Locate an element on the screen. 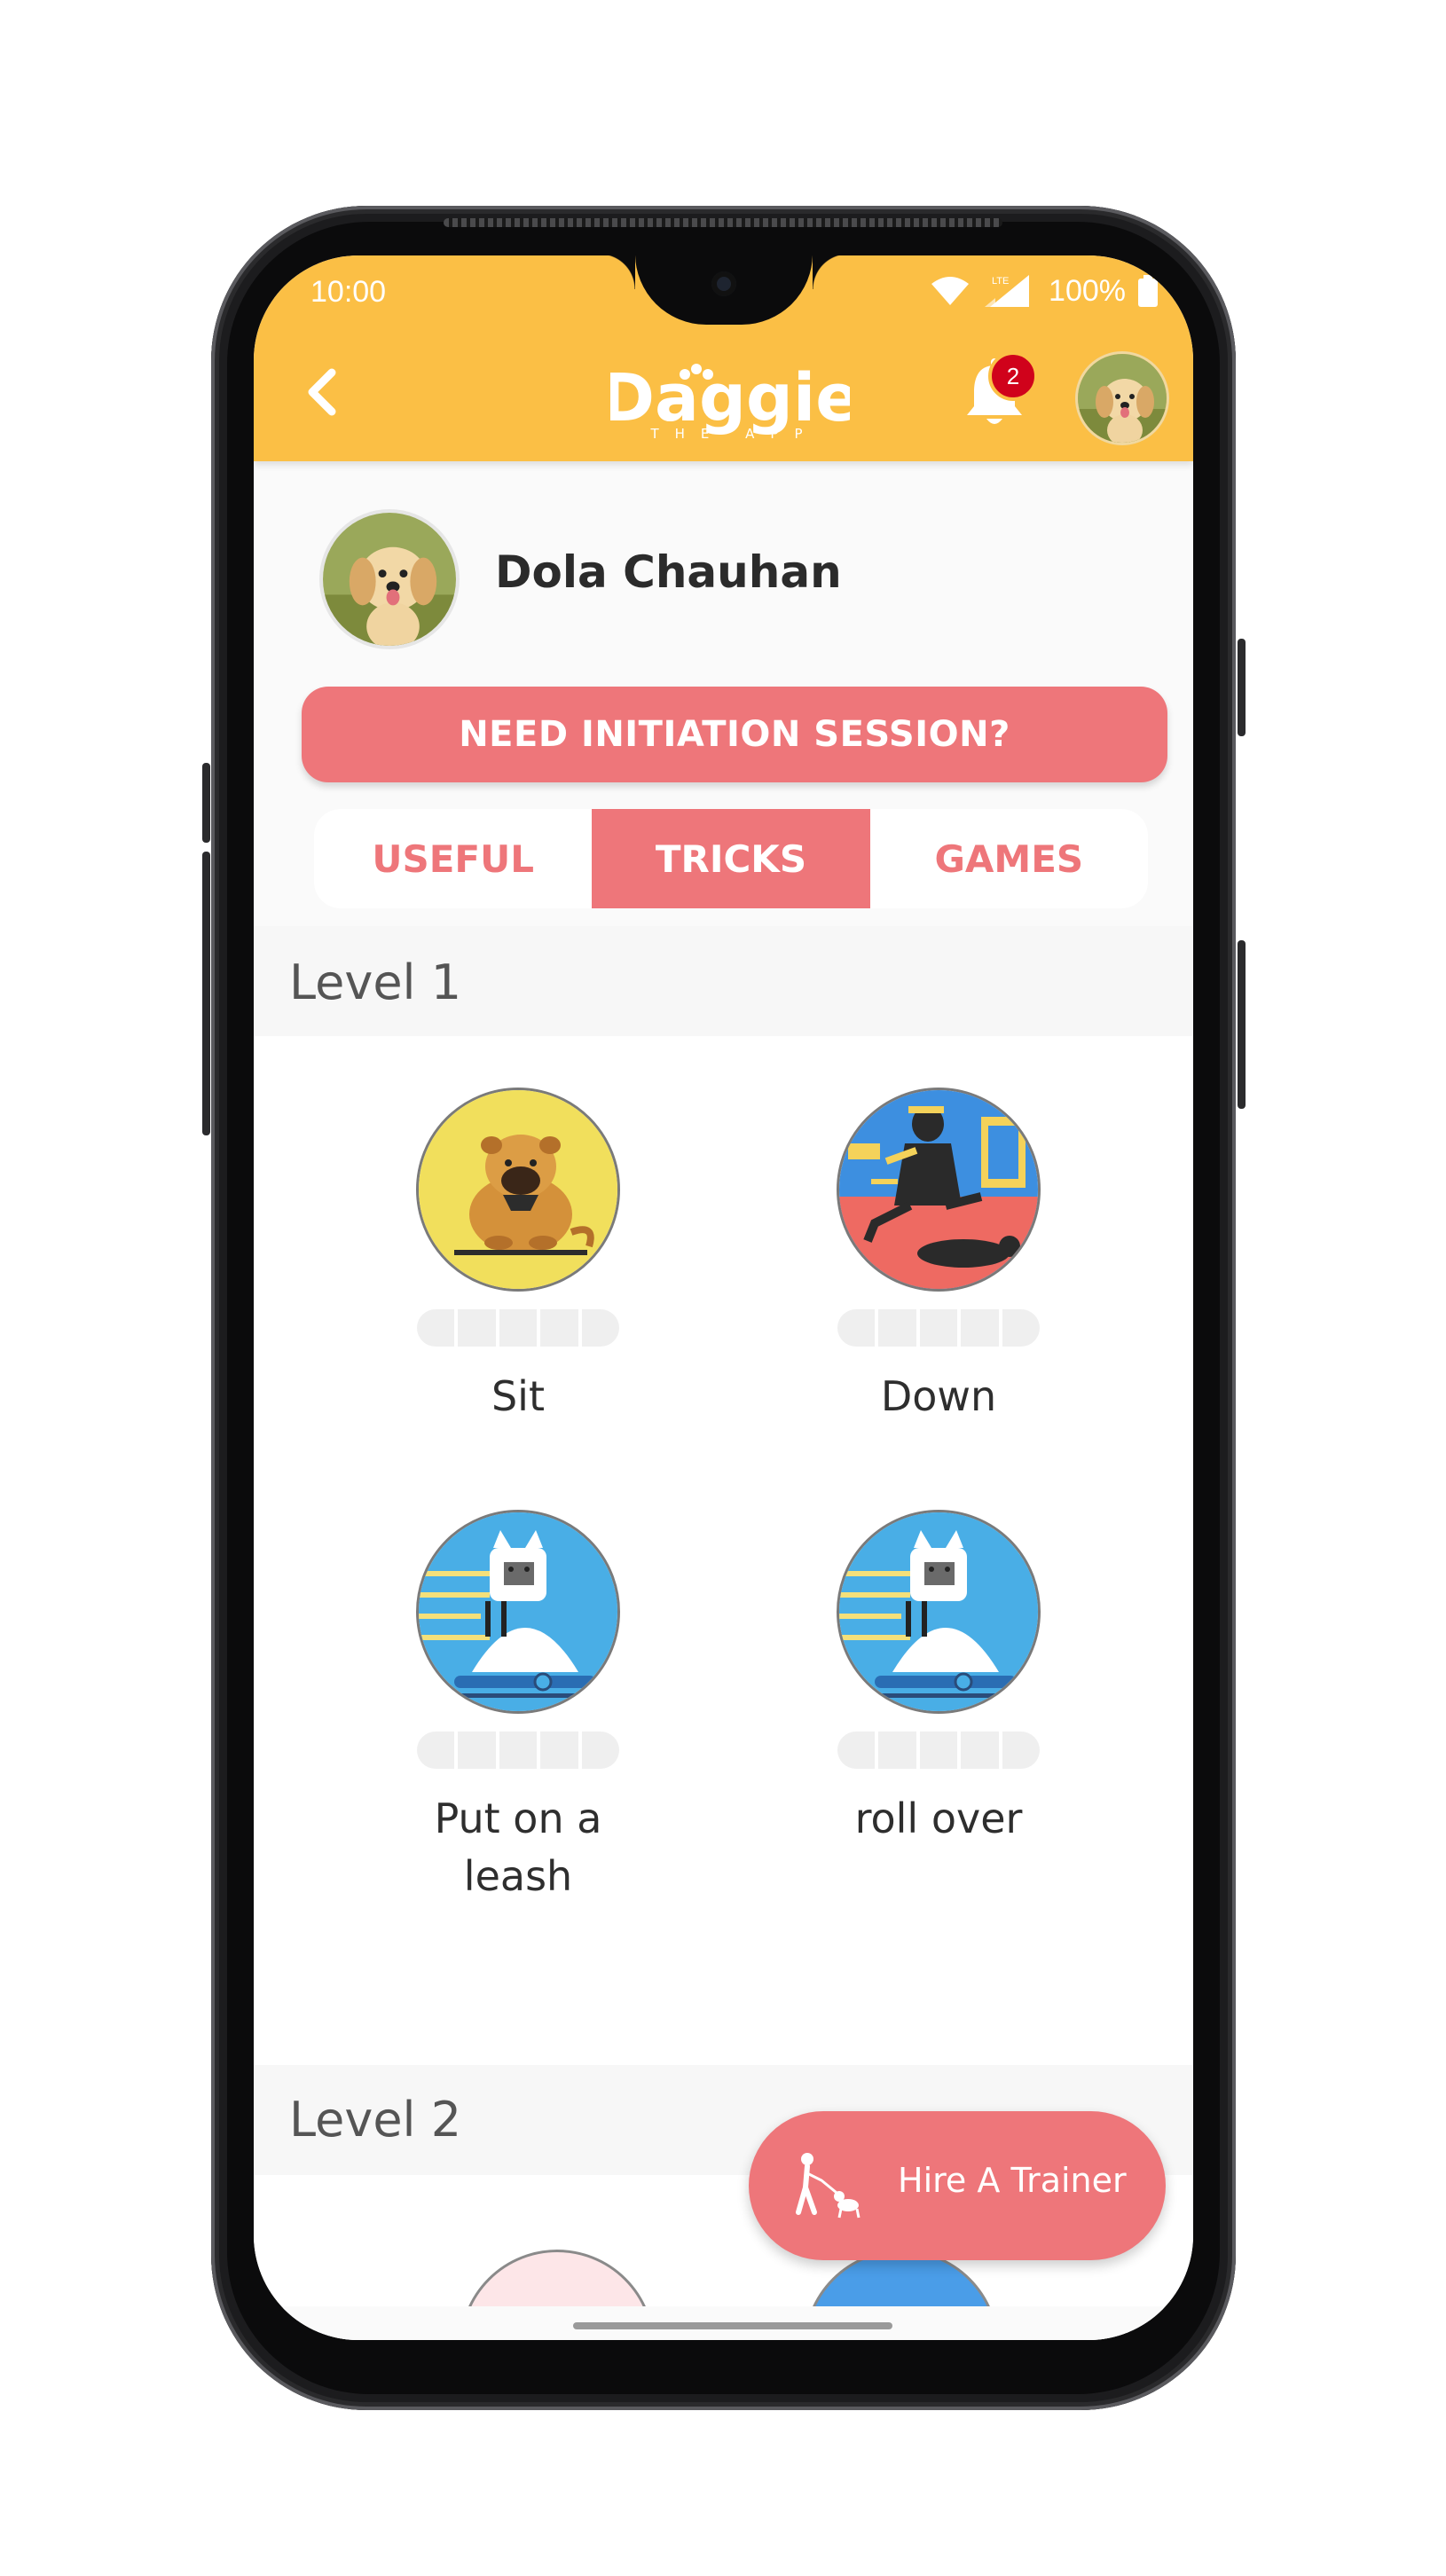 This screenshot has height=2576, width=1446. tab-tricks: TRICKS is located at coordinates (731, 858).